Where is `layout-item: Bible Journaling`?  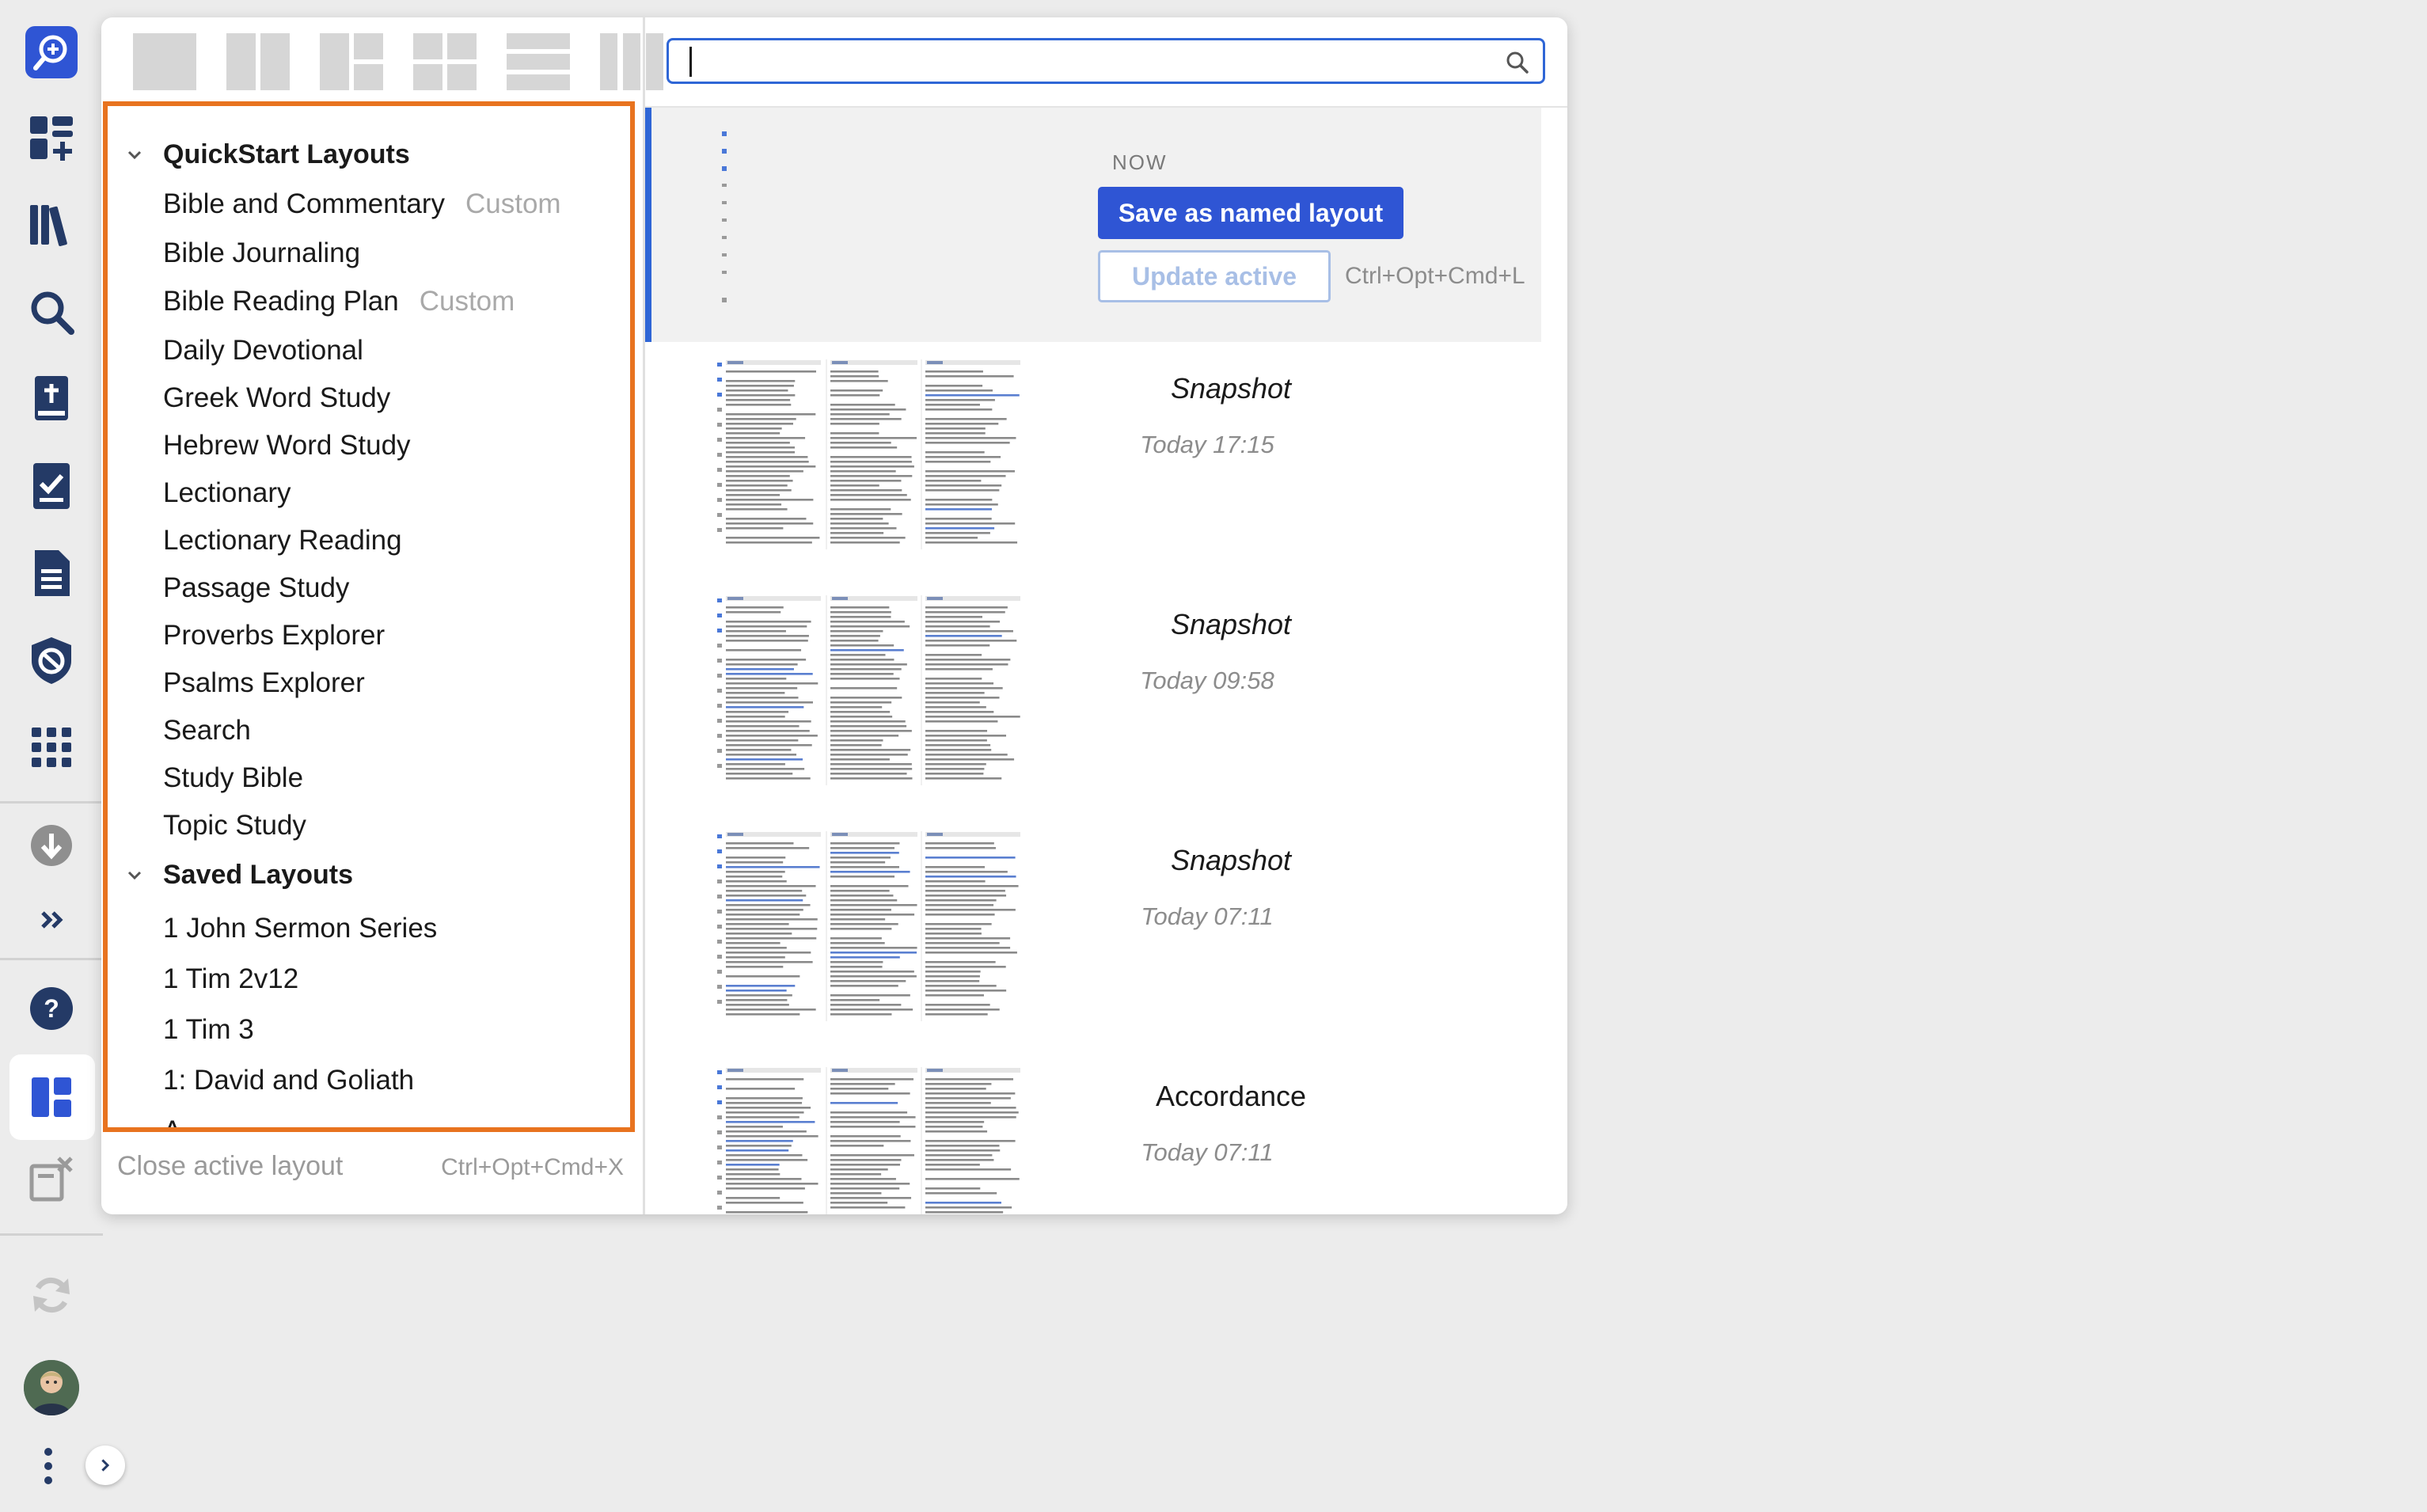
layout-item: Bible Journaling is located at coordinates (261, 253).